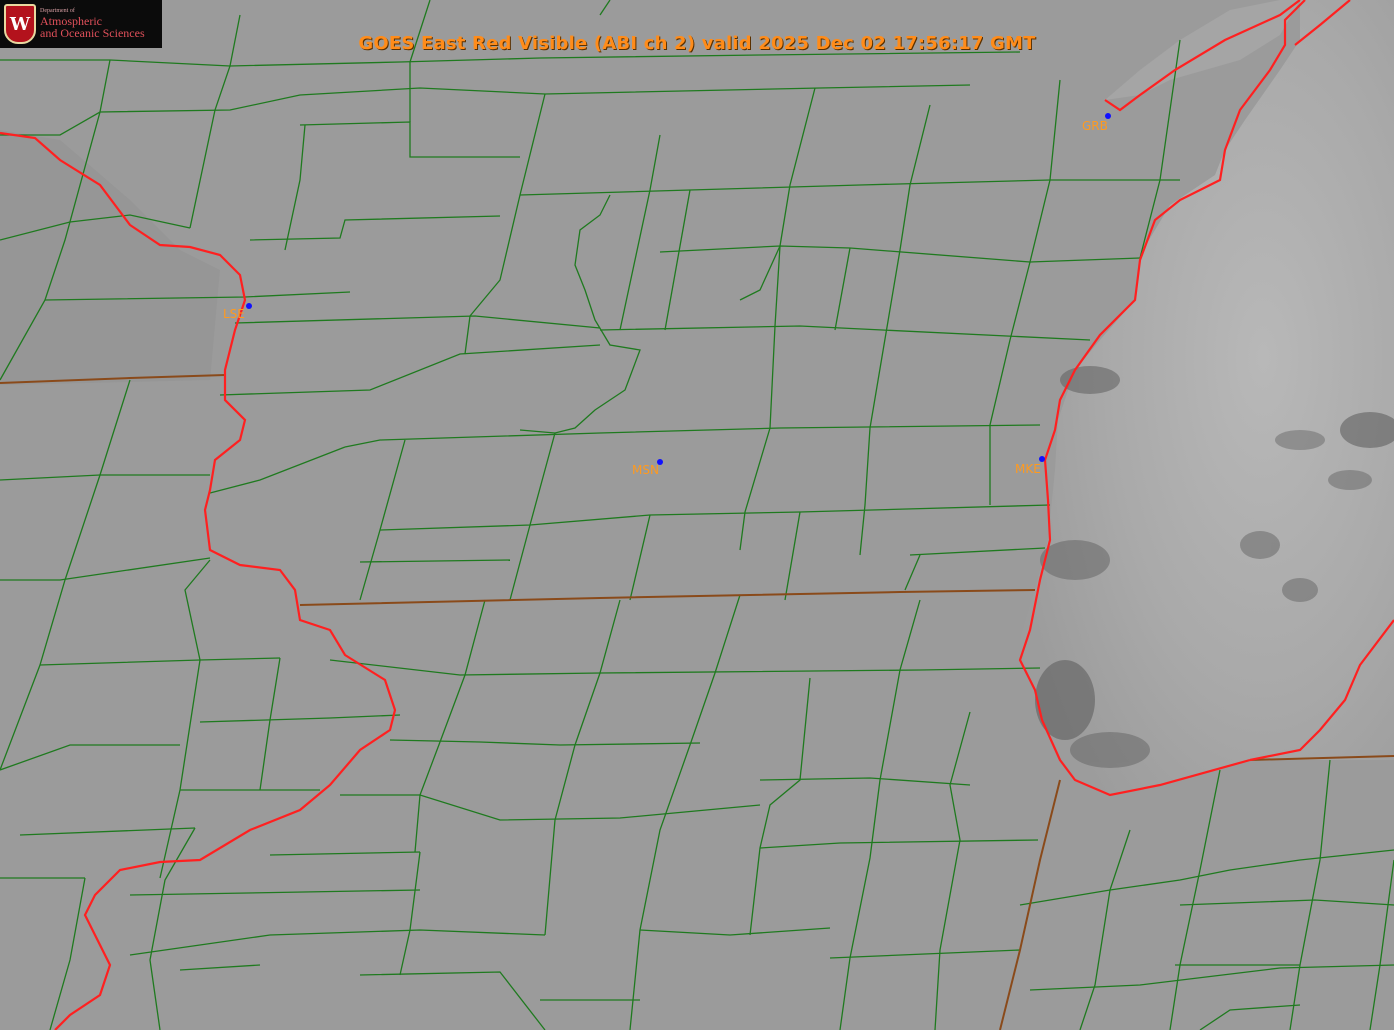 This screenshot has height=1030, width=1394. I want to click on station-label: LSE, so click(234, 314).